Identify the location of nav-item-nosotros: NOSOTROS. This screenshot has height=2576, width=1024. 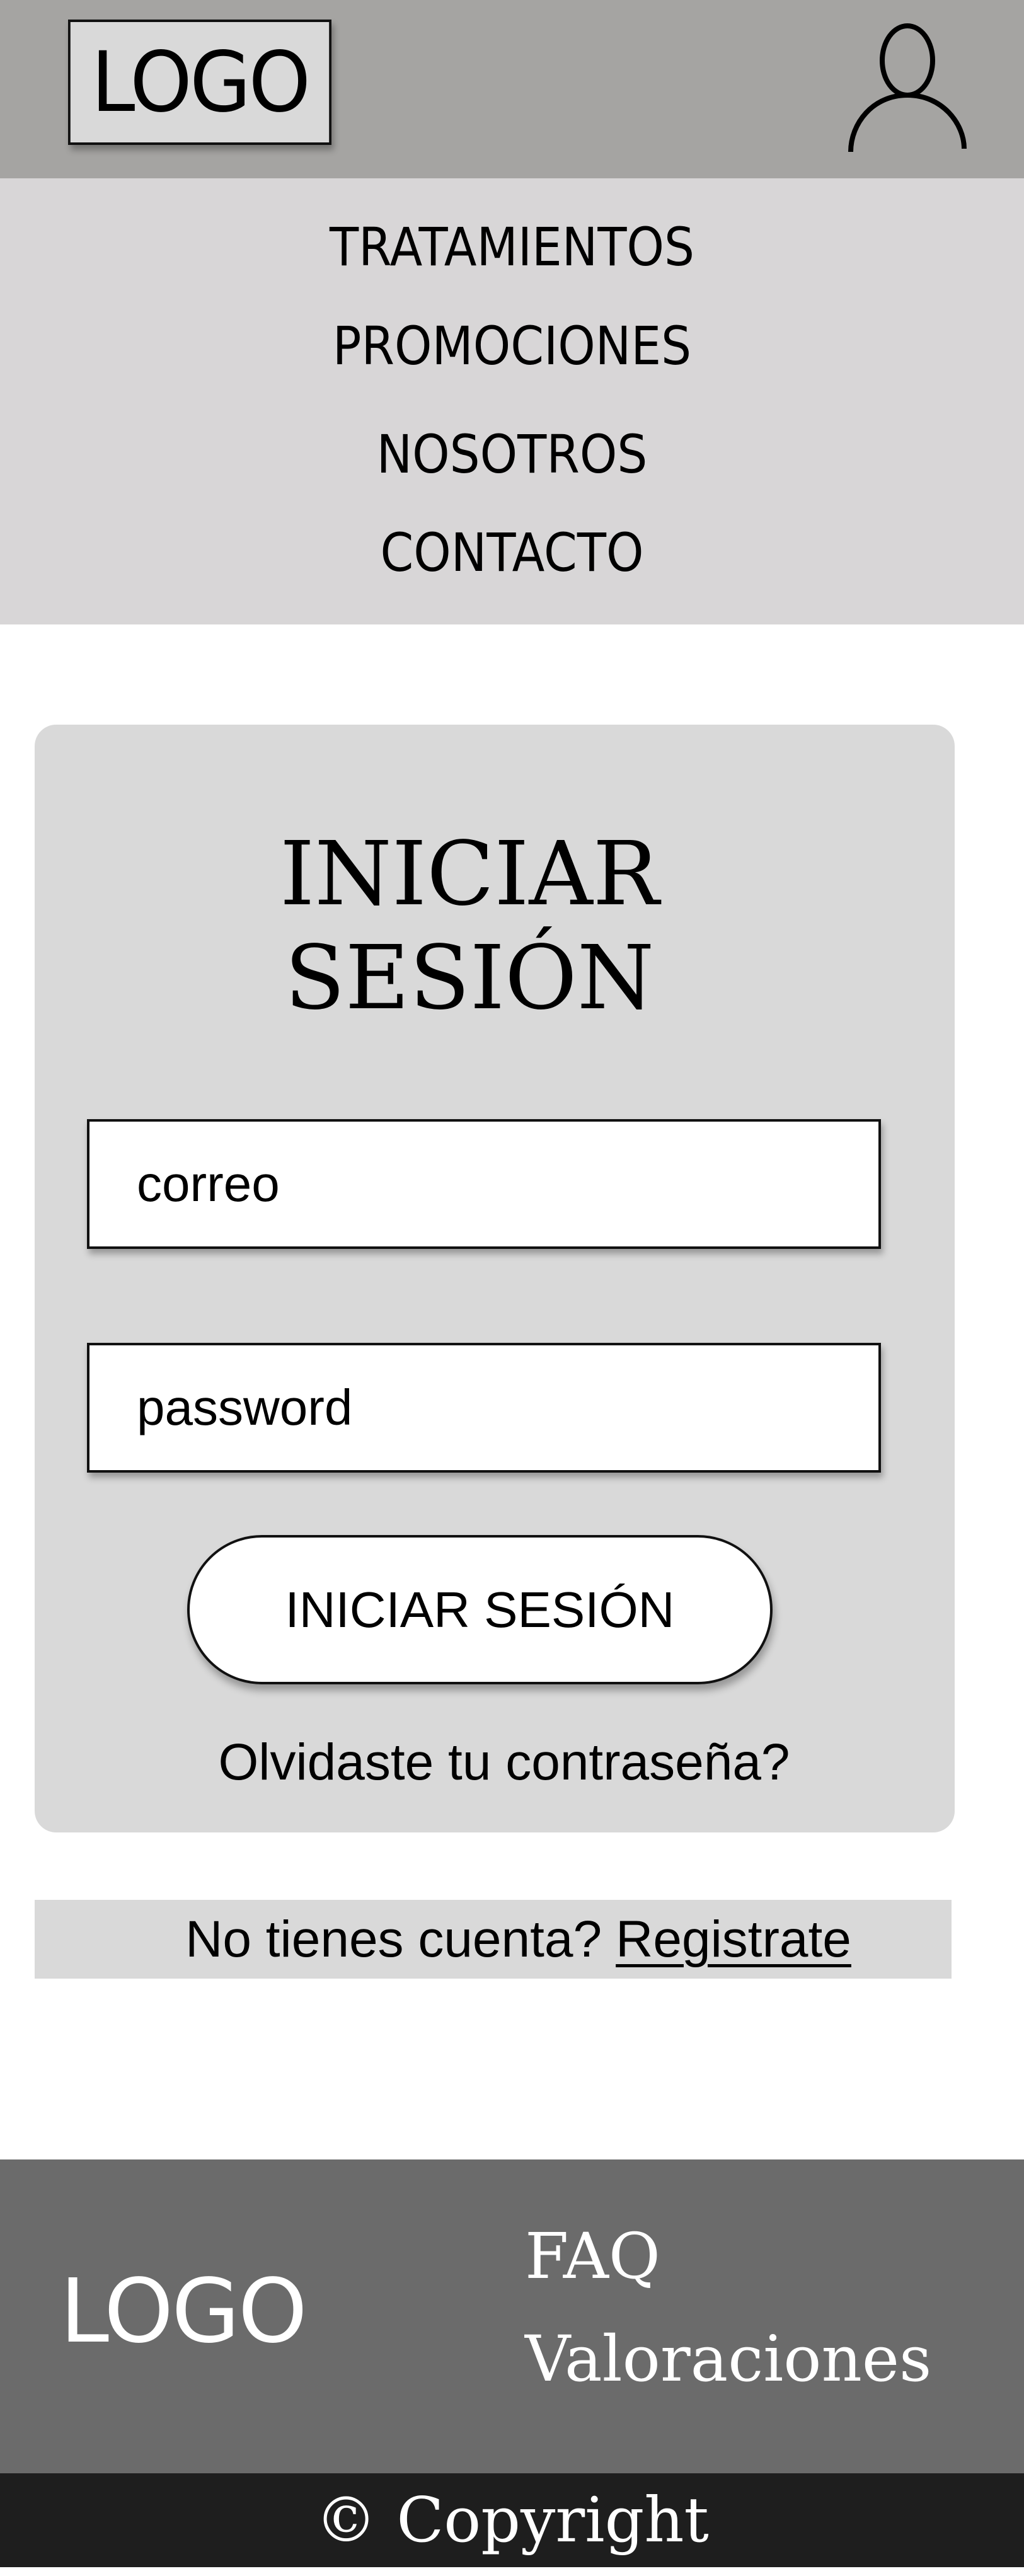
(512, 454).